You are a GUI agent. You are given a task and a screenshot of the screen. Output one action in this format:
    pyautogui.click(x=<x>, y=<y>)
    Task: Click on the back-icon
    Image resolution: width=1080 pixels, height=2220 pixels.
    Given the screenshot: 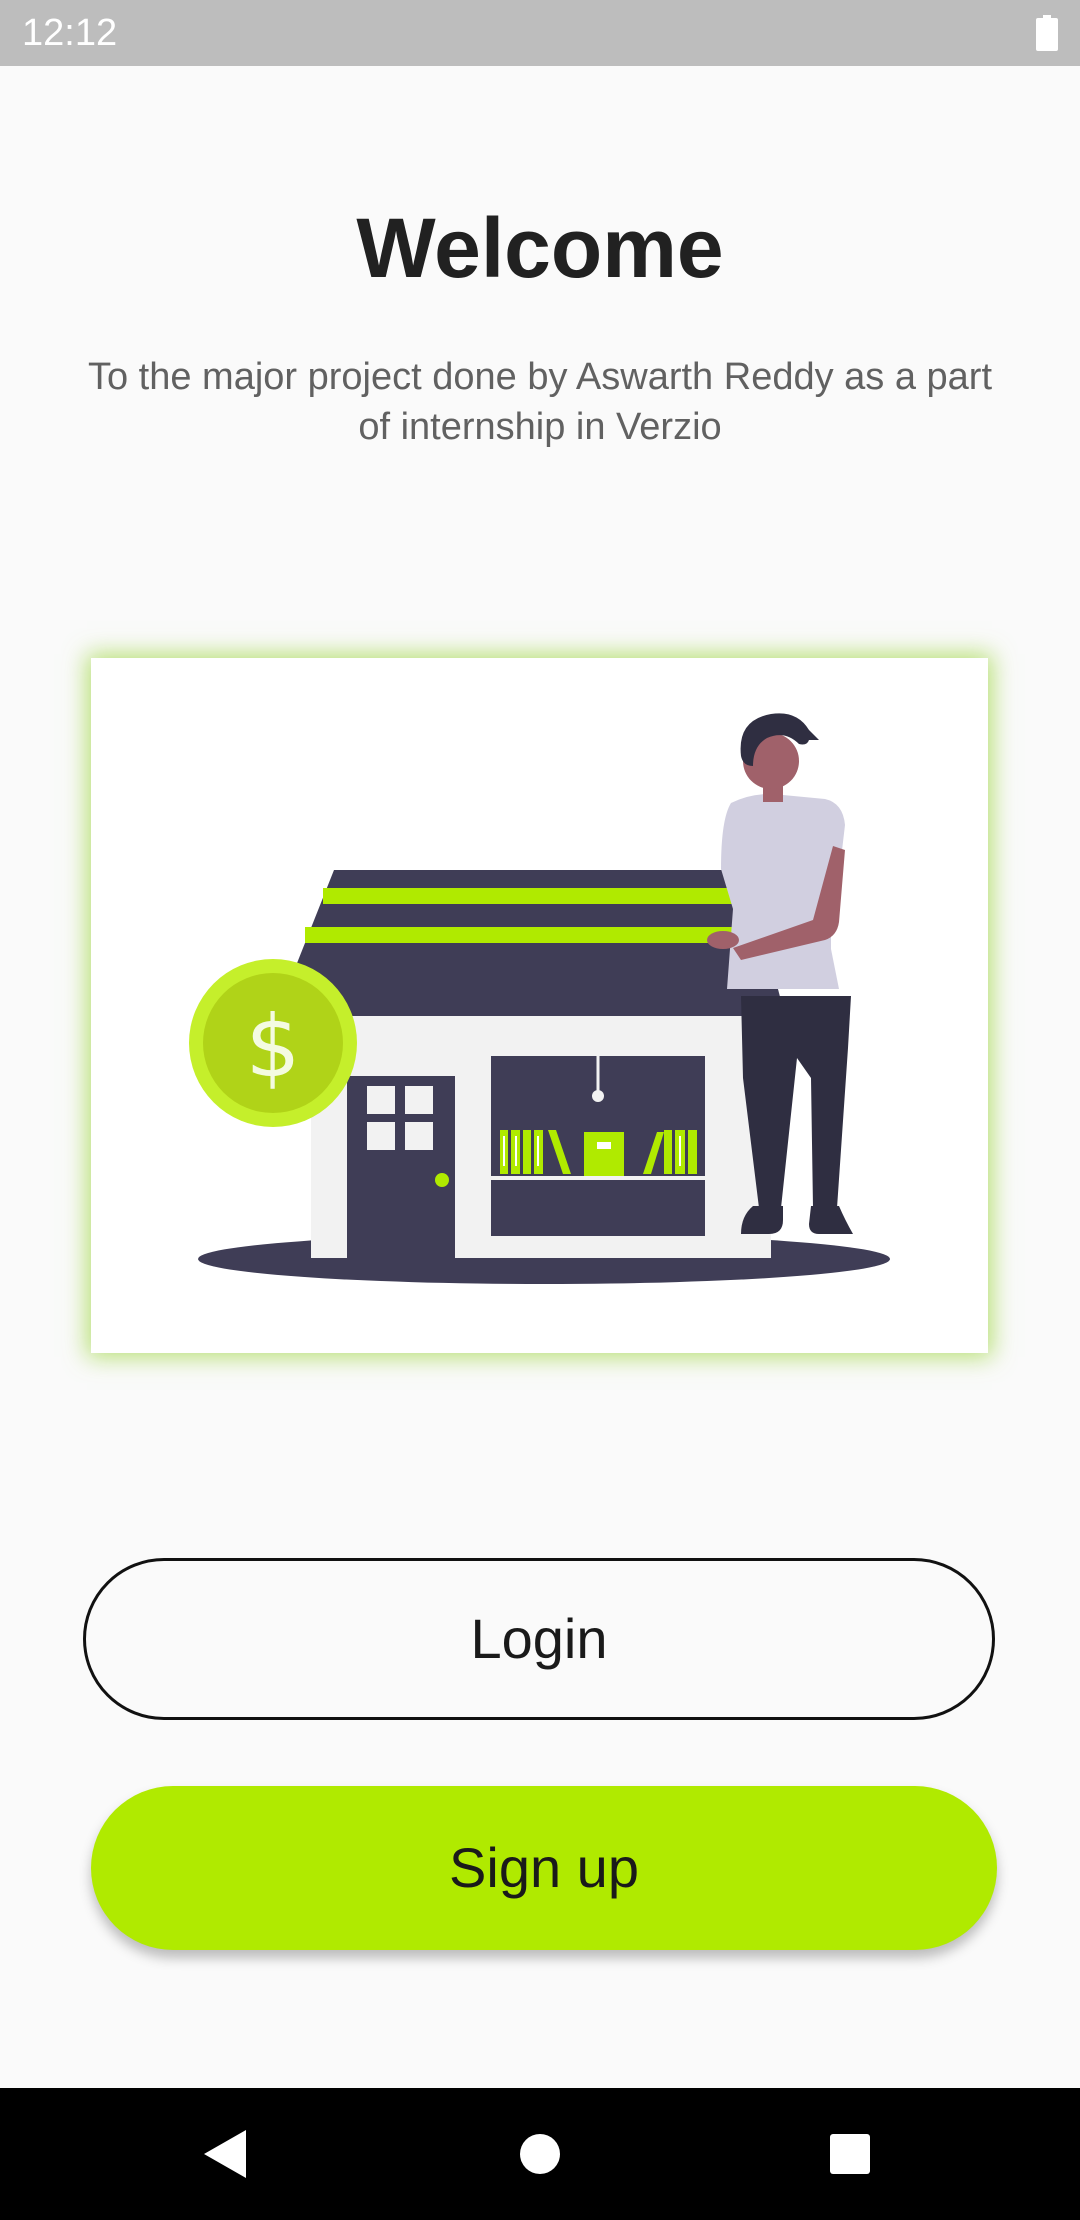 What is the action you would take?
    pyautogui.click(x=225, y=2154)
    